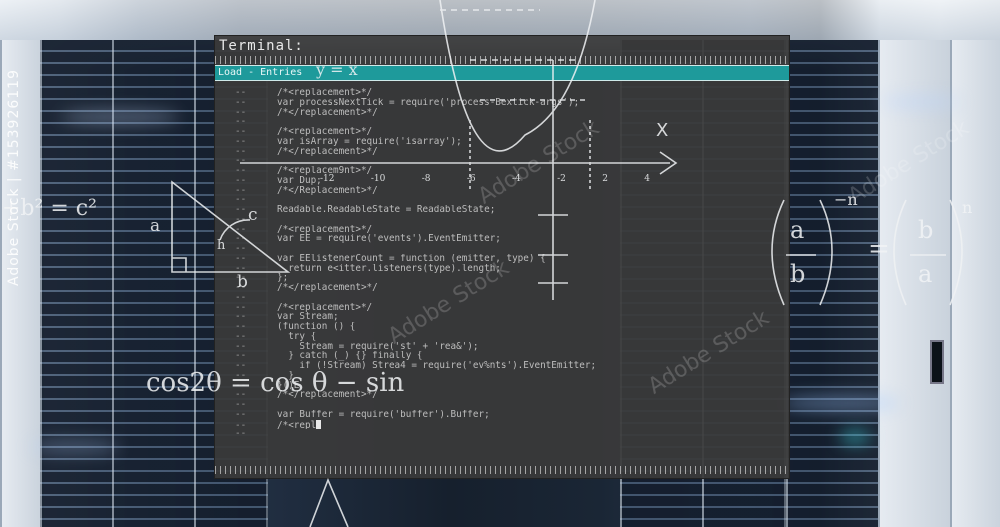 The image size is (1000, 527). I want to click on code-line: -- }, so click(505, 376).